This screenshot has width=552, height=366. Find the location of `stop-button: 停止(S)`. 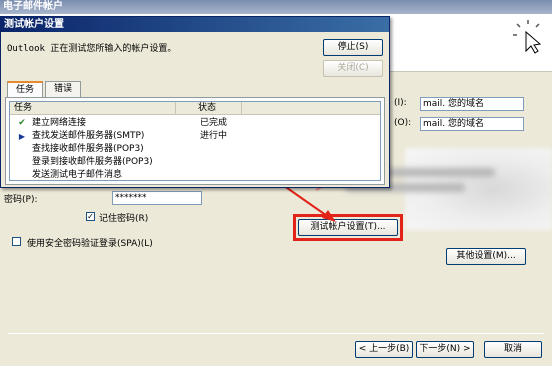

stop-button: 停止(S) is located at coordinates (353, 47).